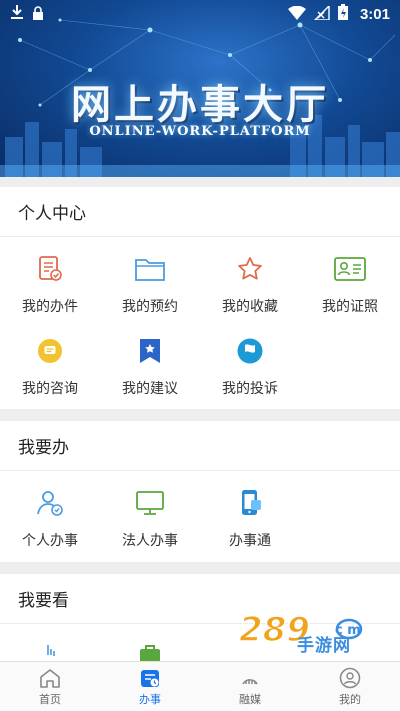 The height and width of the screenshot is (711, 400). I want to click on item-my-suggestions: 我的建议, so click(150, 366).